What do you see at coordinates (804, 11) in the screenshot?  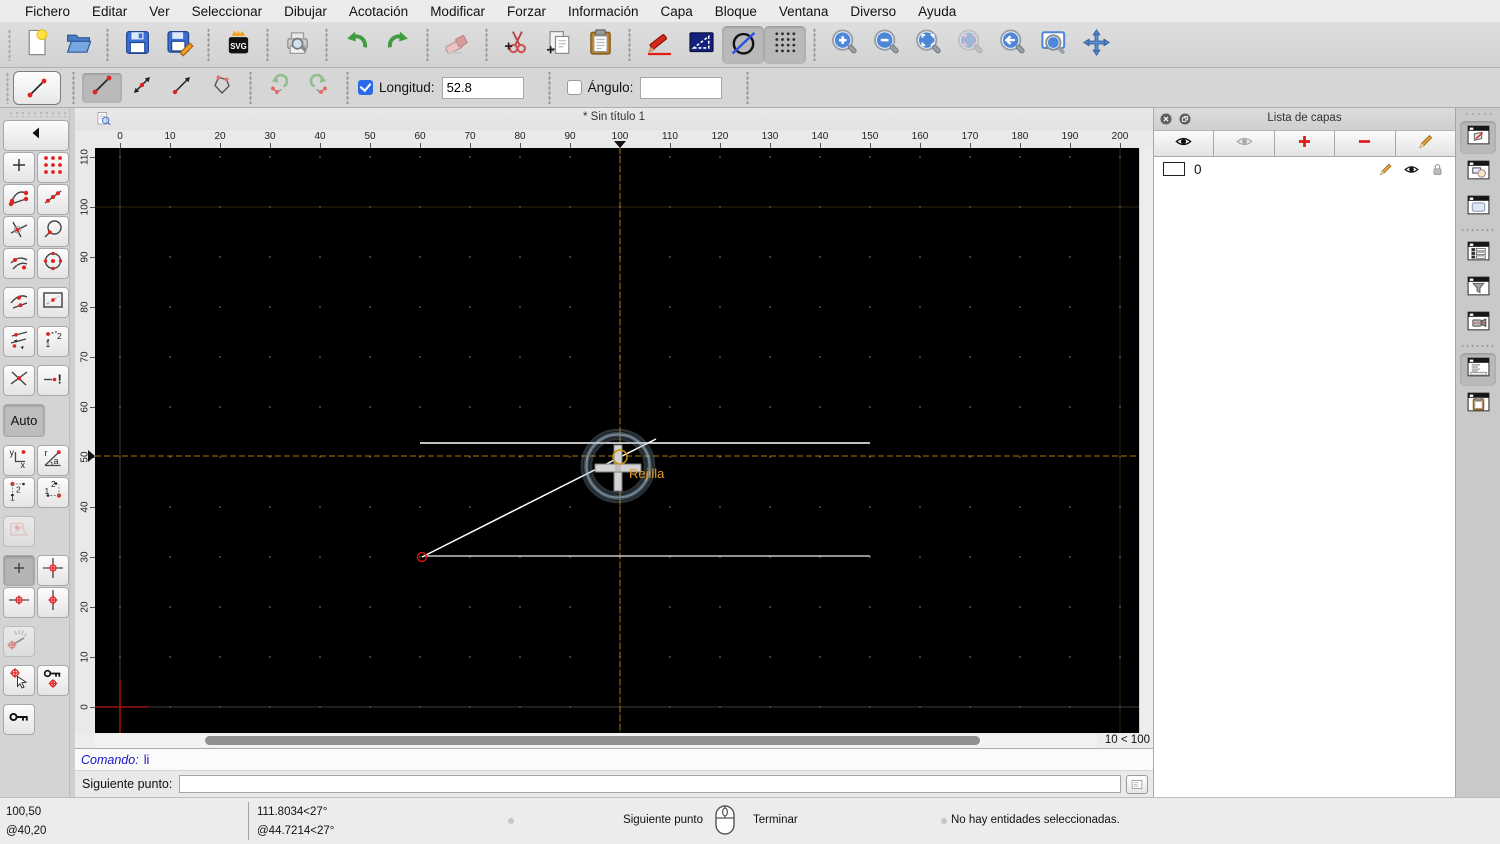 I see `menu-ventana: Ventana` at bounding box center [804, 11].